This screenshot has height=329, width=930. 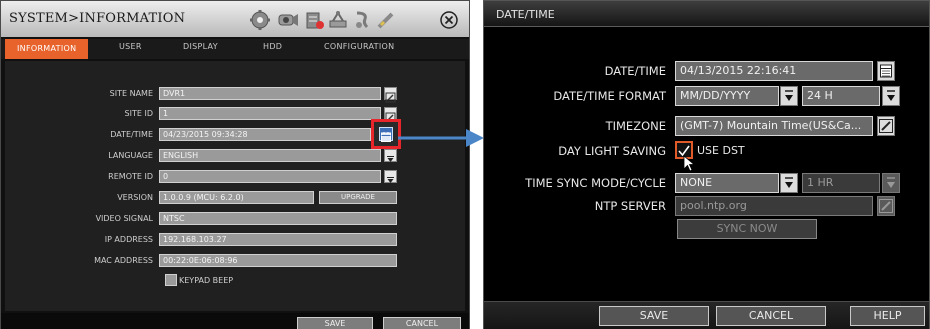 I want to click on keypad-beep-label: KEYPAD BEEP, so click(x=206, y=280).